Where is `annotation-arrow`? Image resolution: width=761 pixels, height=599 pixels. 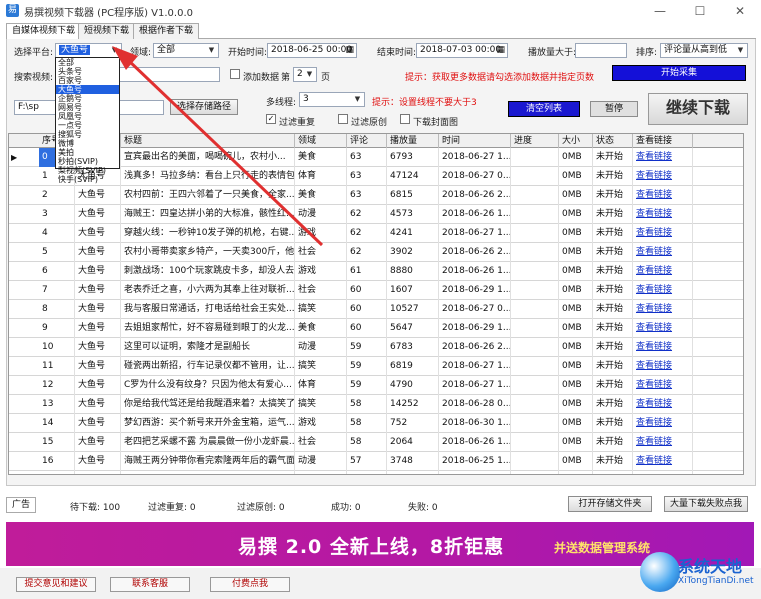 annotation-arrow is located at coordinates (218, 146).